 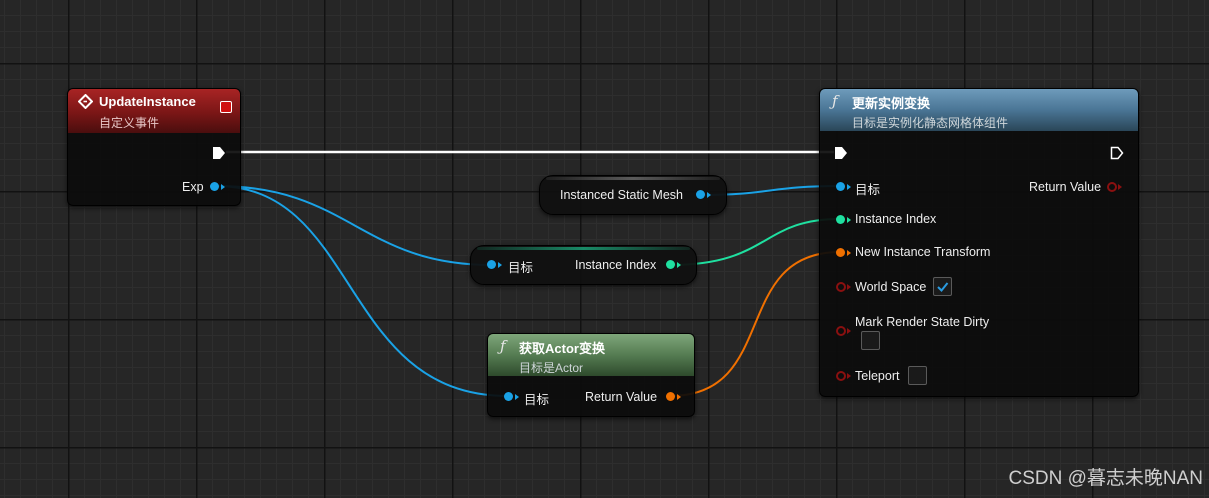 What do you see at coordinates (849, 376) in the screenshot?
I see `teleport-pin-arrow` at bounding box center [849, 376].